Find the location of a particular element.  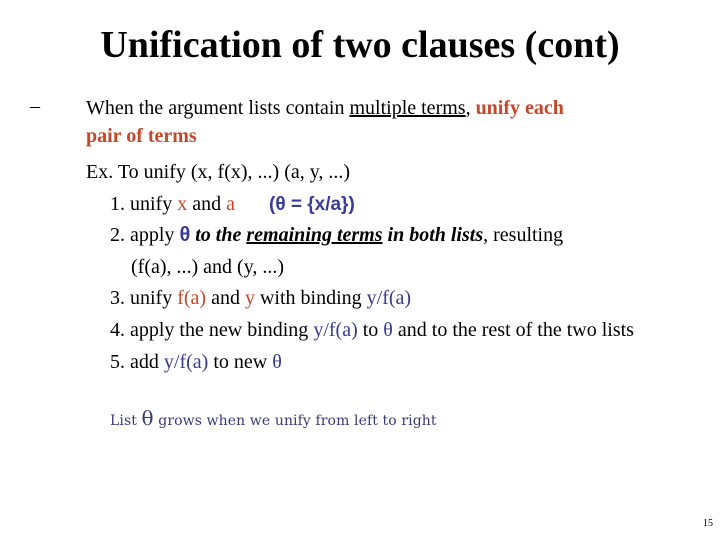

emphasis-underlined: remaining terms is located at coordinates (314, 235).